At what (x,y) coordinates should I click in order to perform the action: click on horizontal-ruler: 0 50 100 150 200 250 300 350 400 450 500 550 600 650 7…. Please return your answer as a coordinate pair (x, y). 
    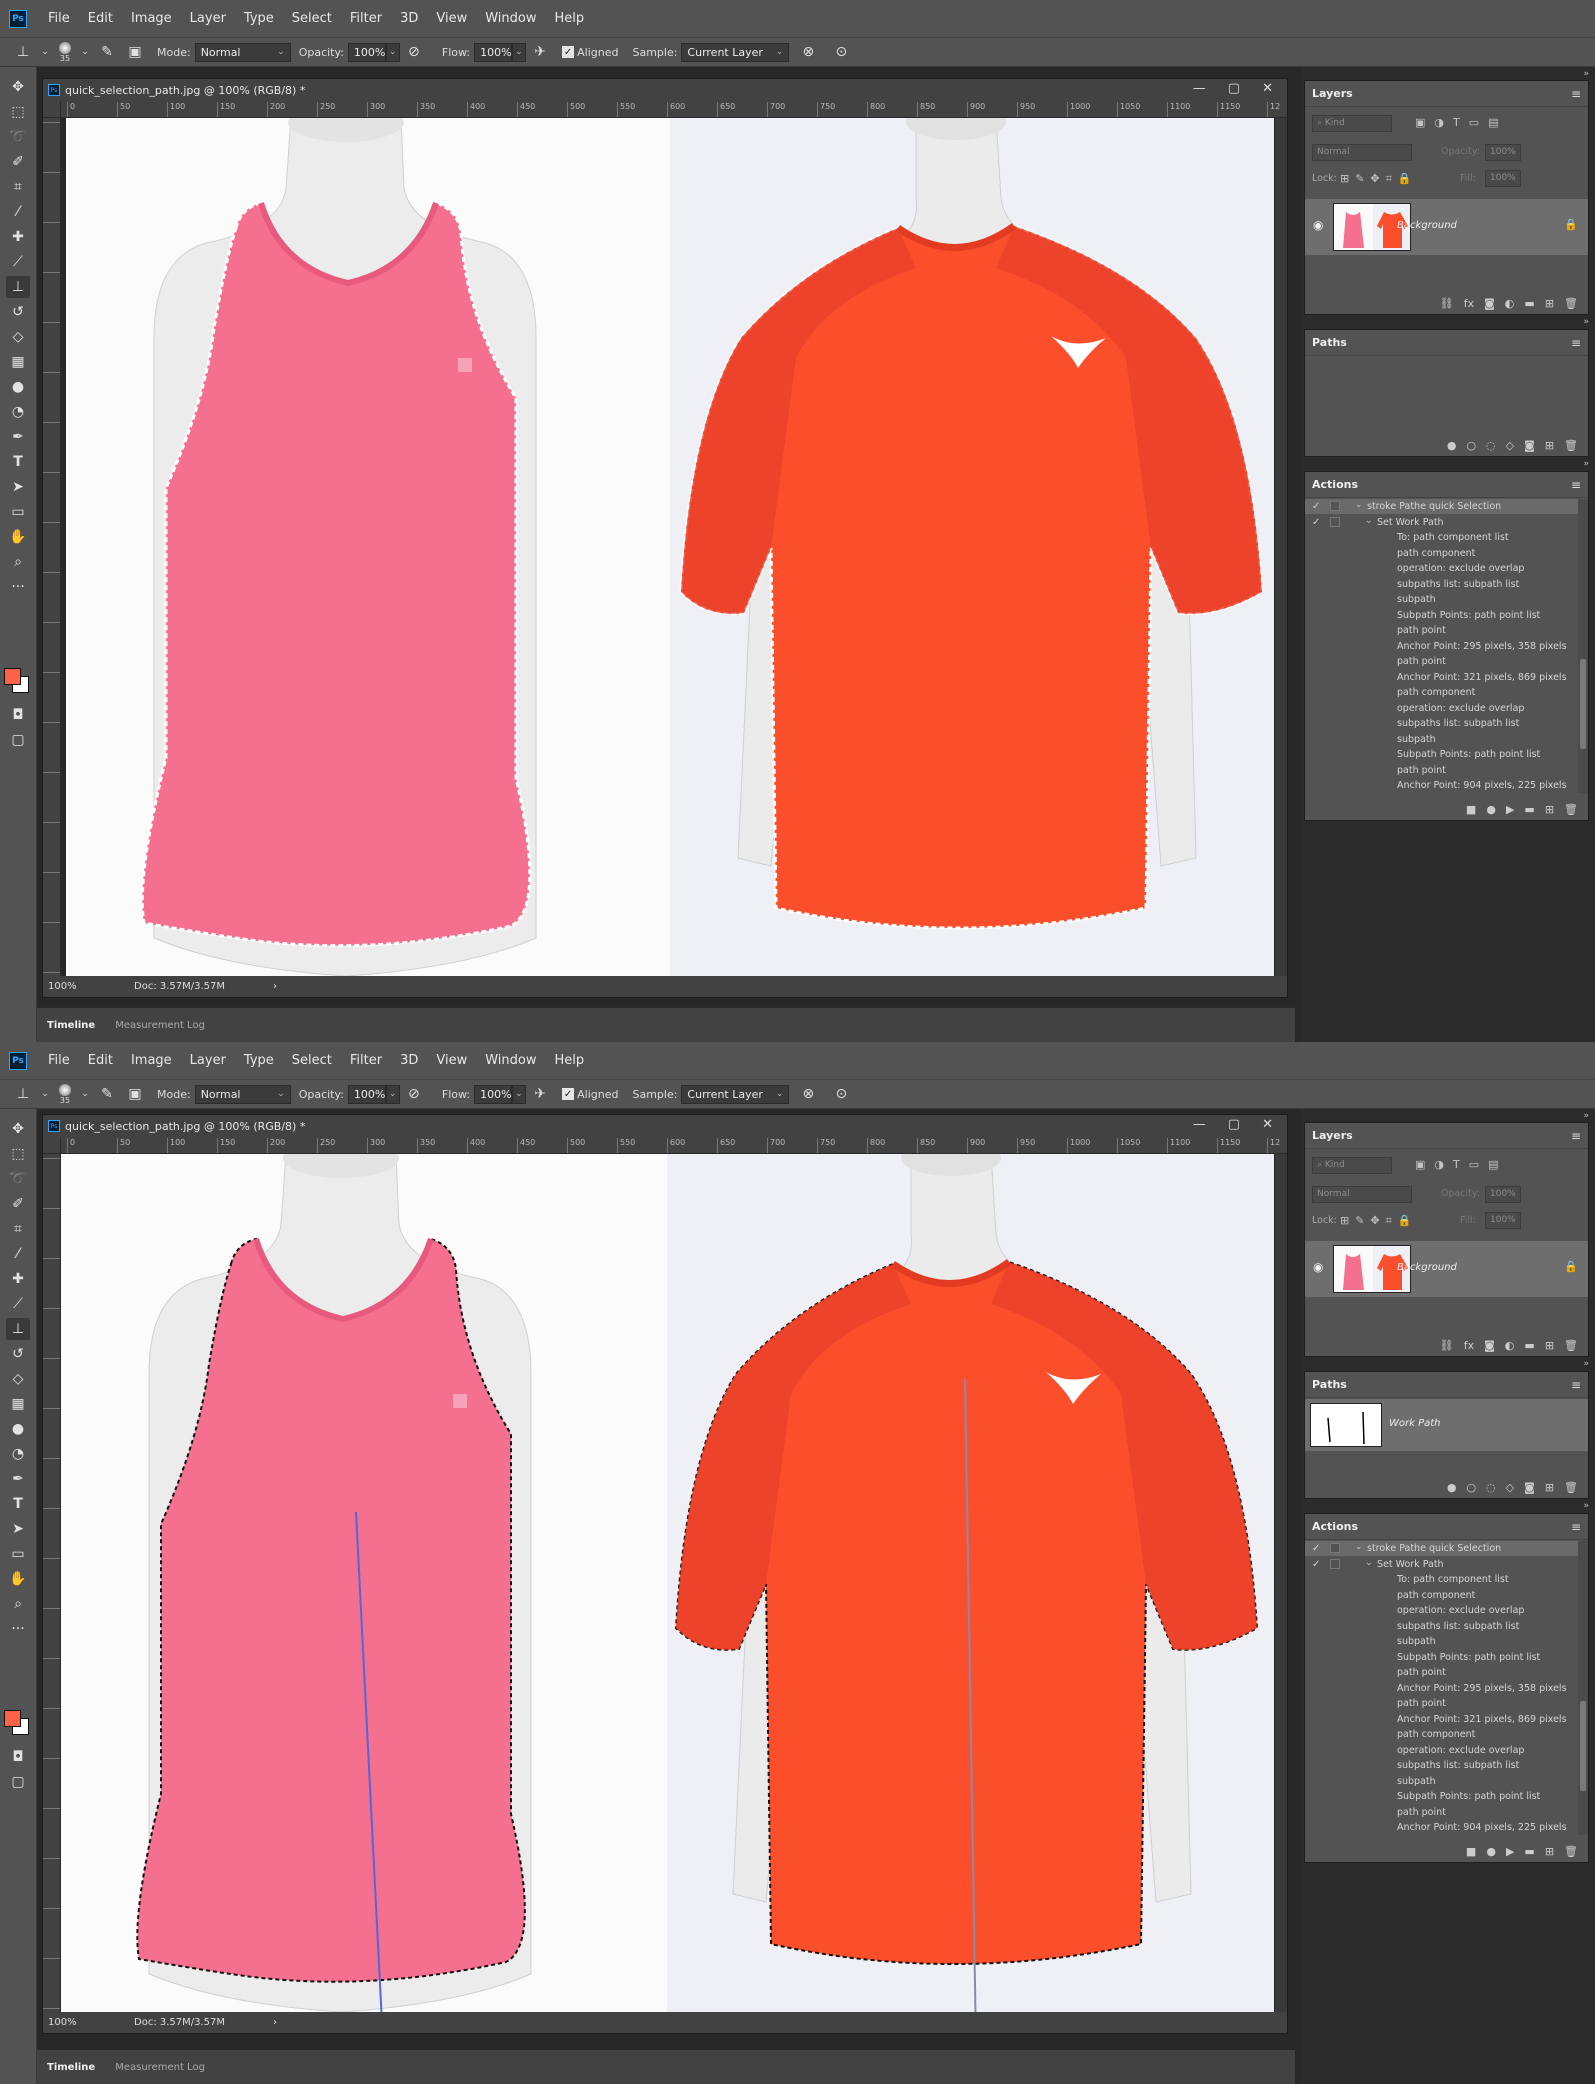
    Looking at the image, I should click on (674, 109).